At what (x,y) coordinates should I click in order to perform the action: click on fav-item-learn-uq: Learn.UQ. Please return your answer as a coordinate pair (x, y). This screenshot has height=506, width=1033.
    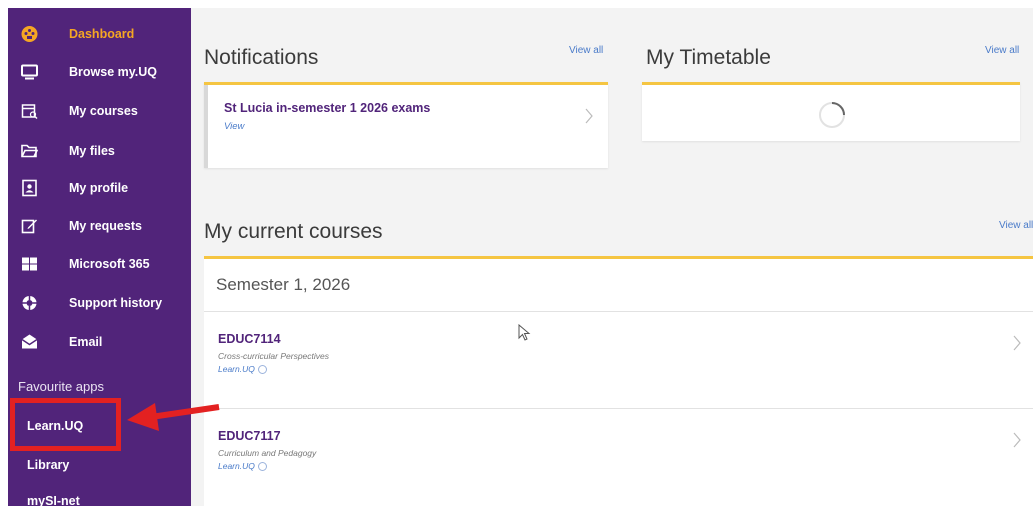
    Looking at the image, I should click on (99, 426).